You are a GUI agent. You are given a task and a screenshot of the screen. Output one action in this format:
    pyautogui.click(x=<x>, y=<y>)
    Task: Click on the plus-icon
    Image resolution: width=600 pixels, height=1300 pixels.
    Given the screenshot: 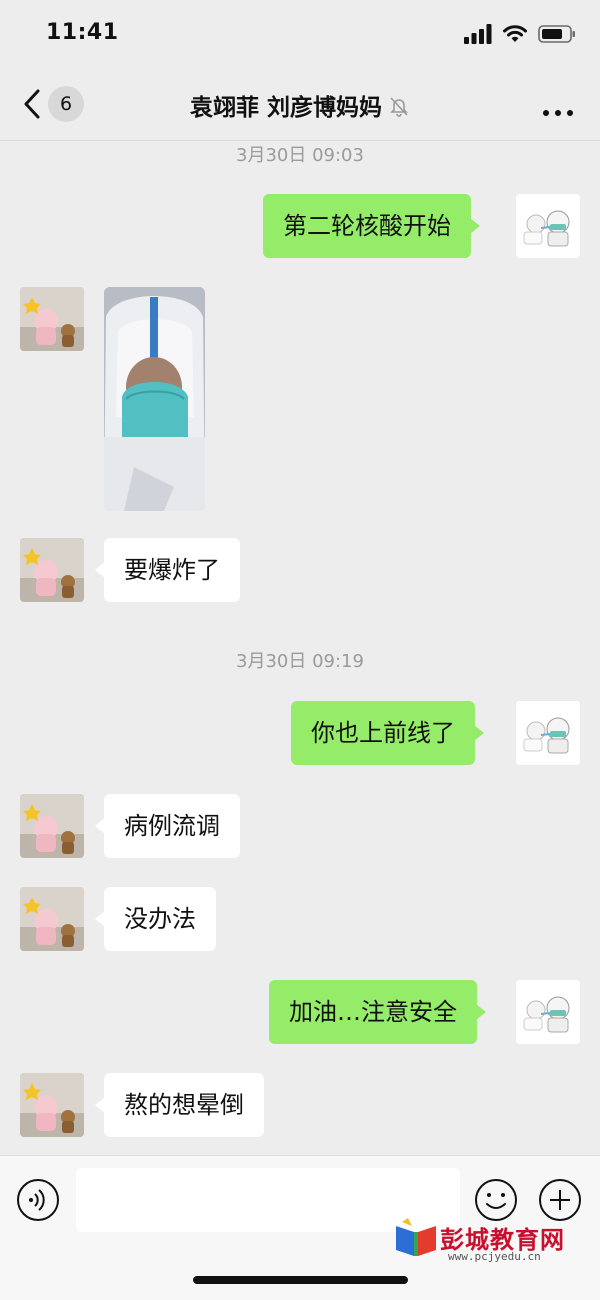 What is the action you would take?
    pyautogui.click(x=560, y=1200)
    